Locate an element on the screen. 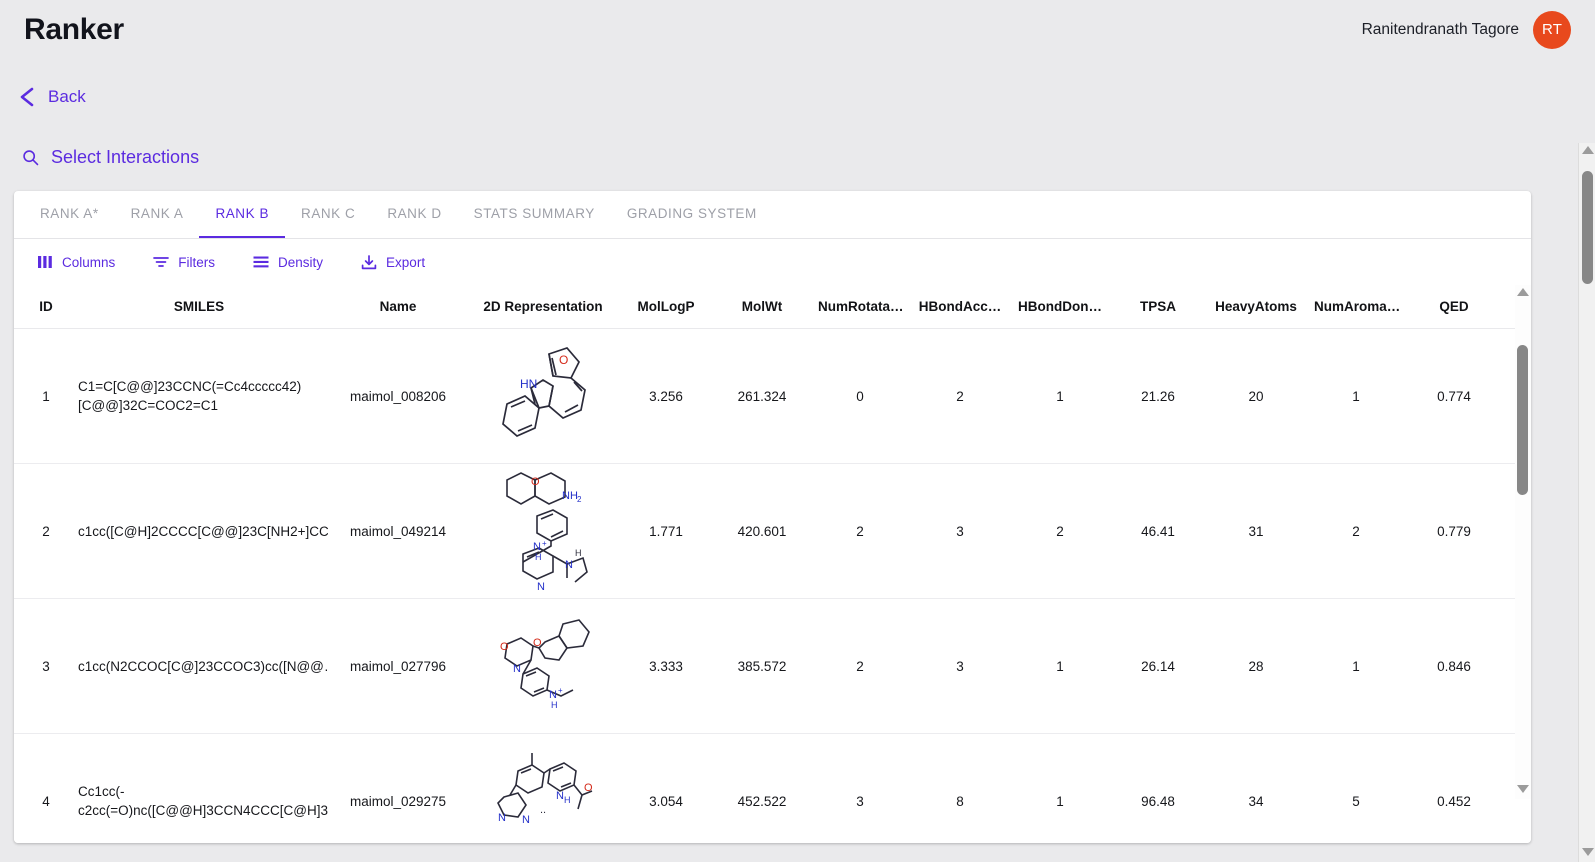 This screenshot has width=1595, height=862. cell-2d-representation: O NH 2 N + H N N H is located at coordinates (543, 531).